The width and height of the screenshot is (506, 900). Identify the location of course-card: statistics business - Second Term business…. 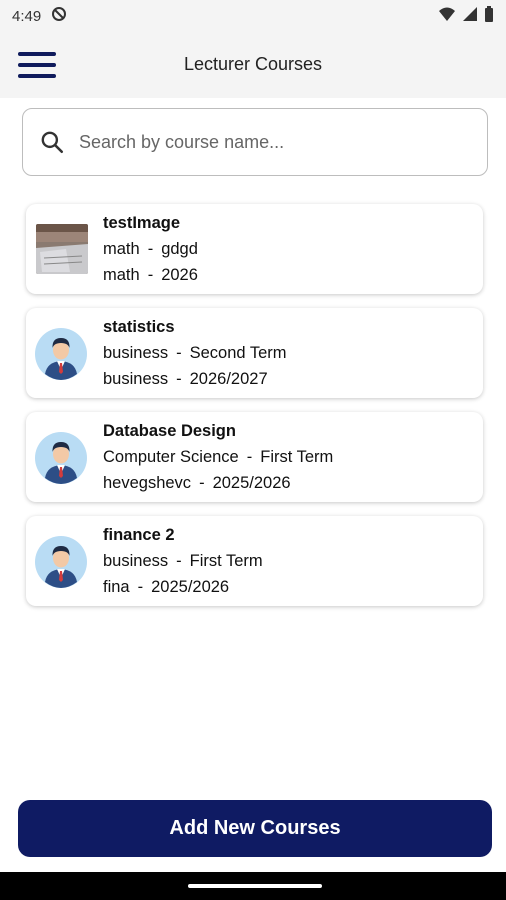
(254, 353).